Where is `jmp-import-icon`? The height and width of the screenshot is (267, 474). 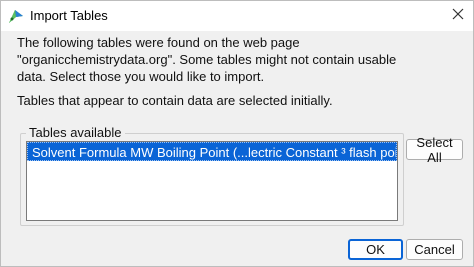 jmp-import-icon is located at coordinates (16, 16).